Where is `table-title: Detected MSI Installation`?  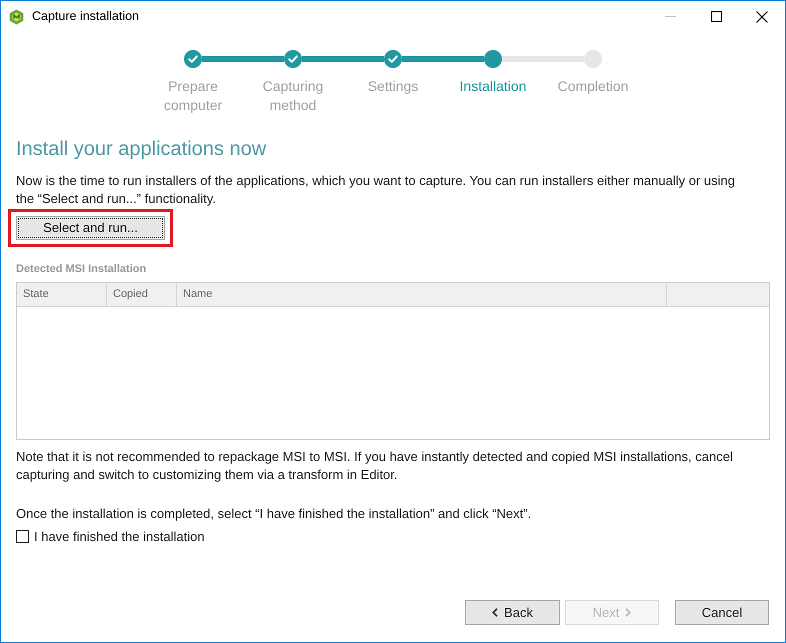 table-title: Detected MSI Installation is located at coordinates (81, 270).